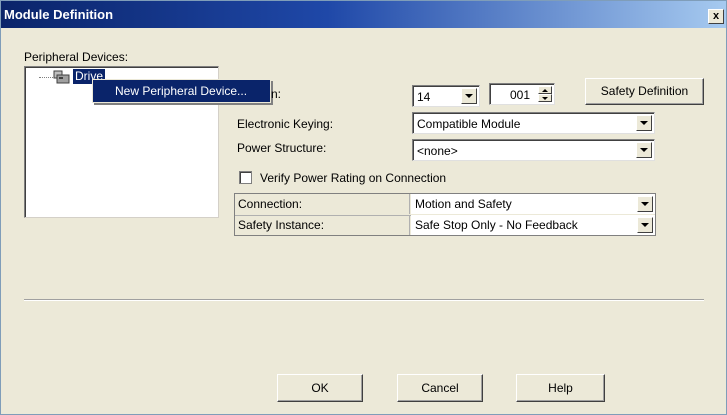 The width and height of the screenshot is (727, 415). Describe the element at coordinates (282, 148) in the screenshot. I see `power-structure-label: Power Structure:` at that location.